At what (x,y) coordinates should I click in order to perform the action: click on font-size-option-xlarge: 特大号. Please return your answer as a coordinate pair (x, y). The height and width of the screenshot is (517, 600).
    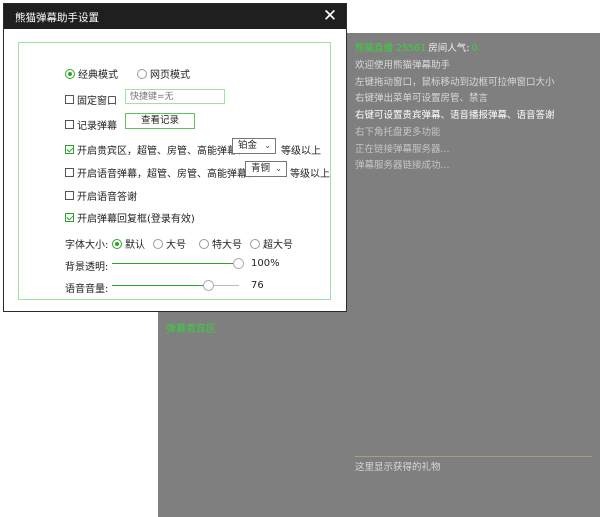
    Looking at the image, I should click on (220, 243).